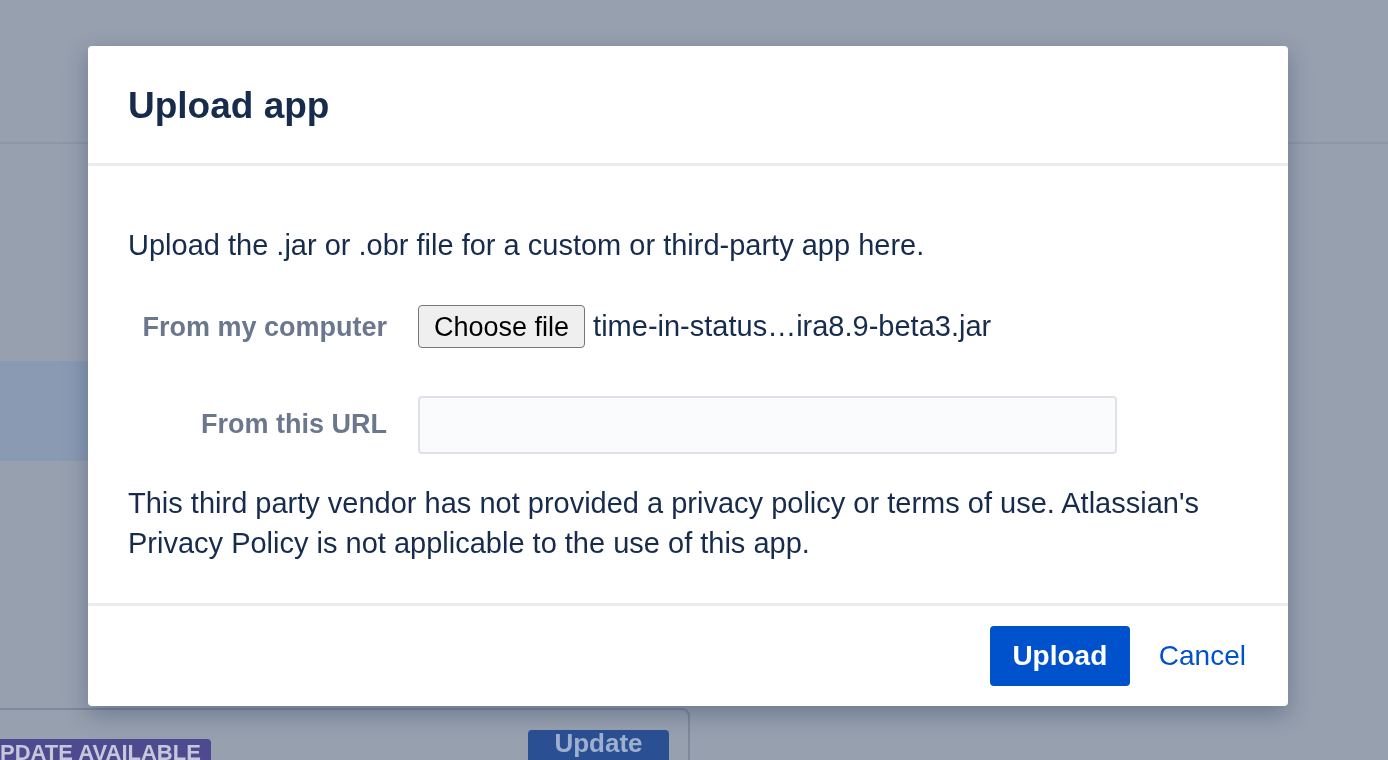  Describe the element at coordinates (598, 745) in the screenshot. I see `update-button: Update` at that location.